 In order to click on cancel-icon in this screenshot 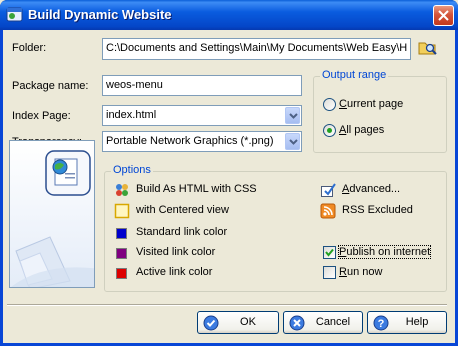, I will do `click(297, 323)`.